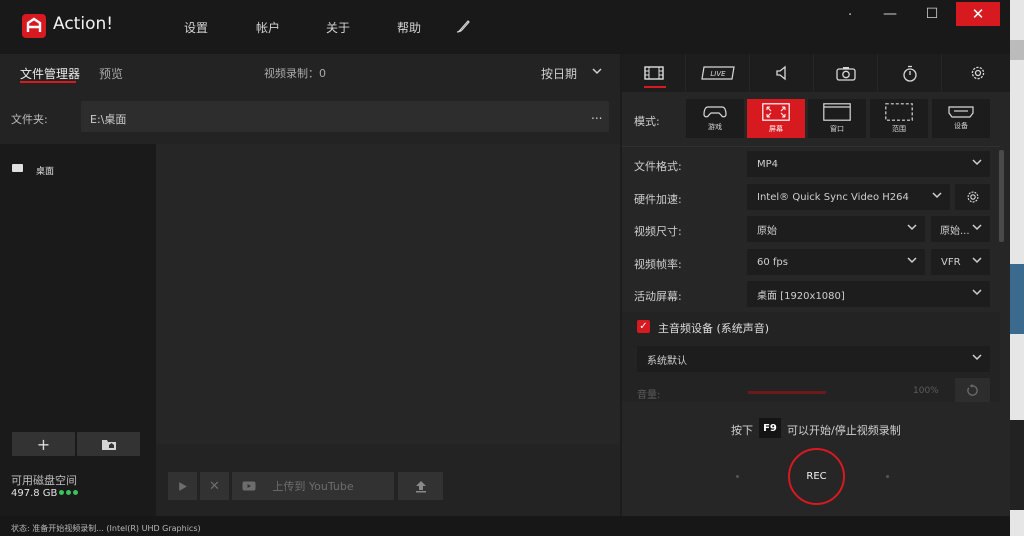 The width and height of the screenshot is (1024, 536). I want to click on divider, so click(811, 146).